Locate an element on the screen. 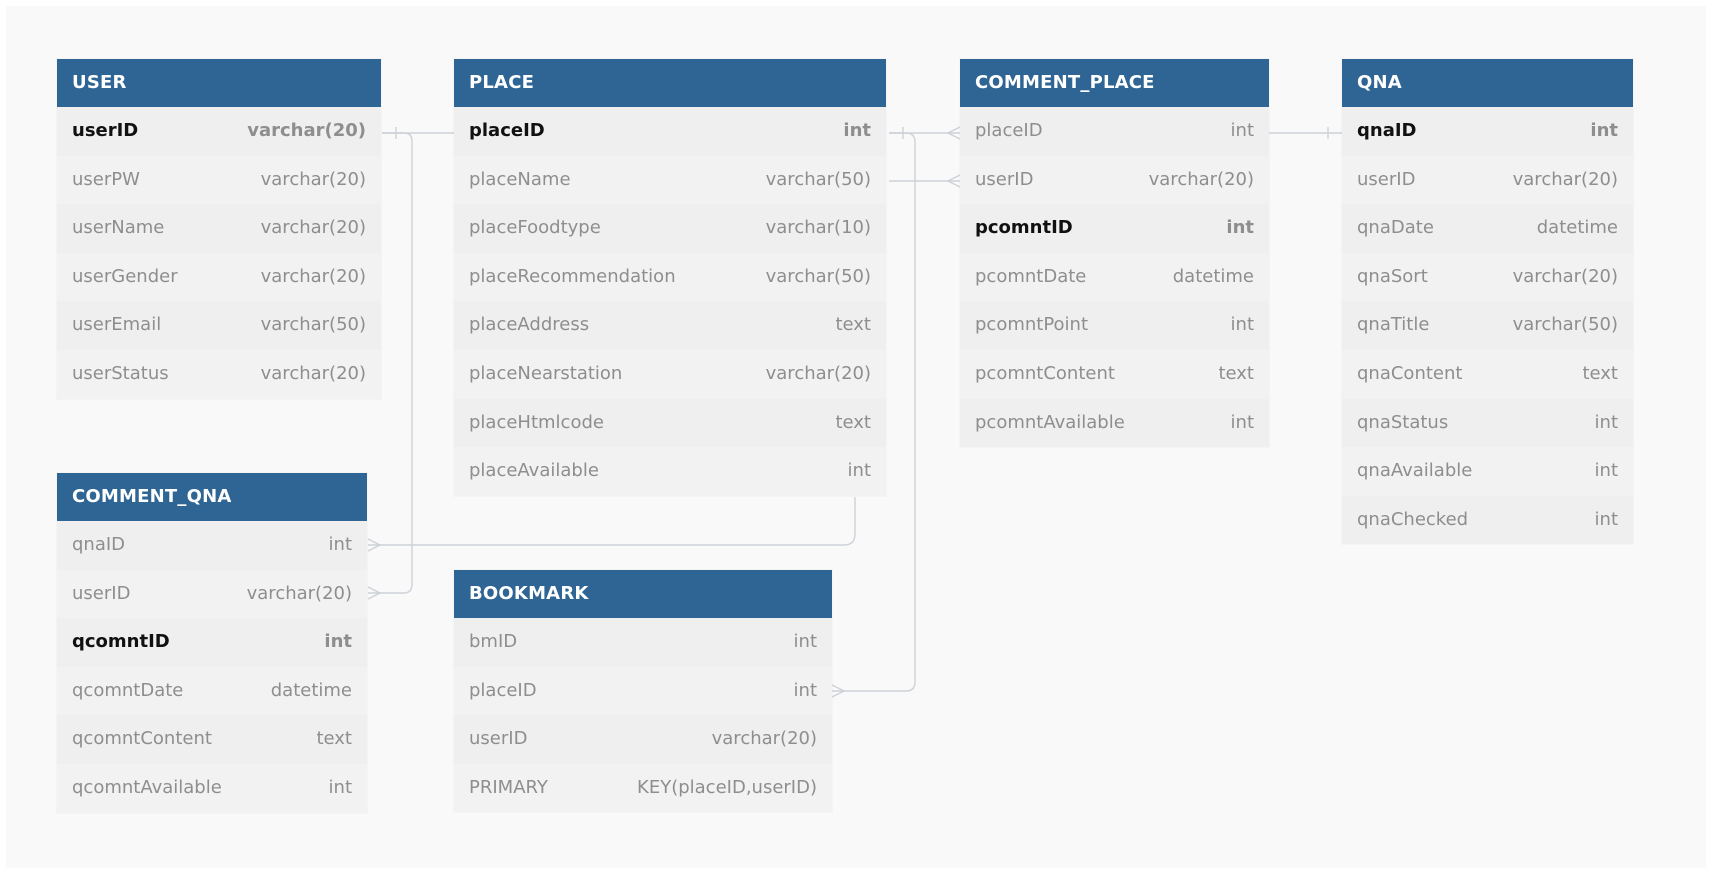  column-row: qcomntID int is located at coordinates (212, 642).